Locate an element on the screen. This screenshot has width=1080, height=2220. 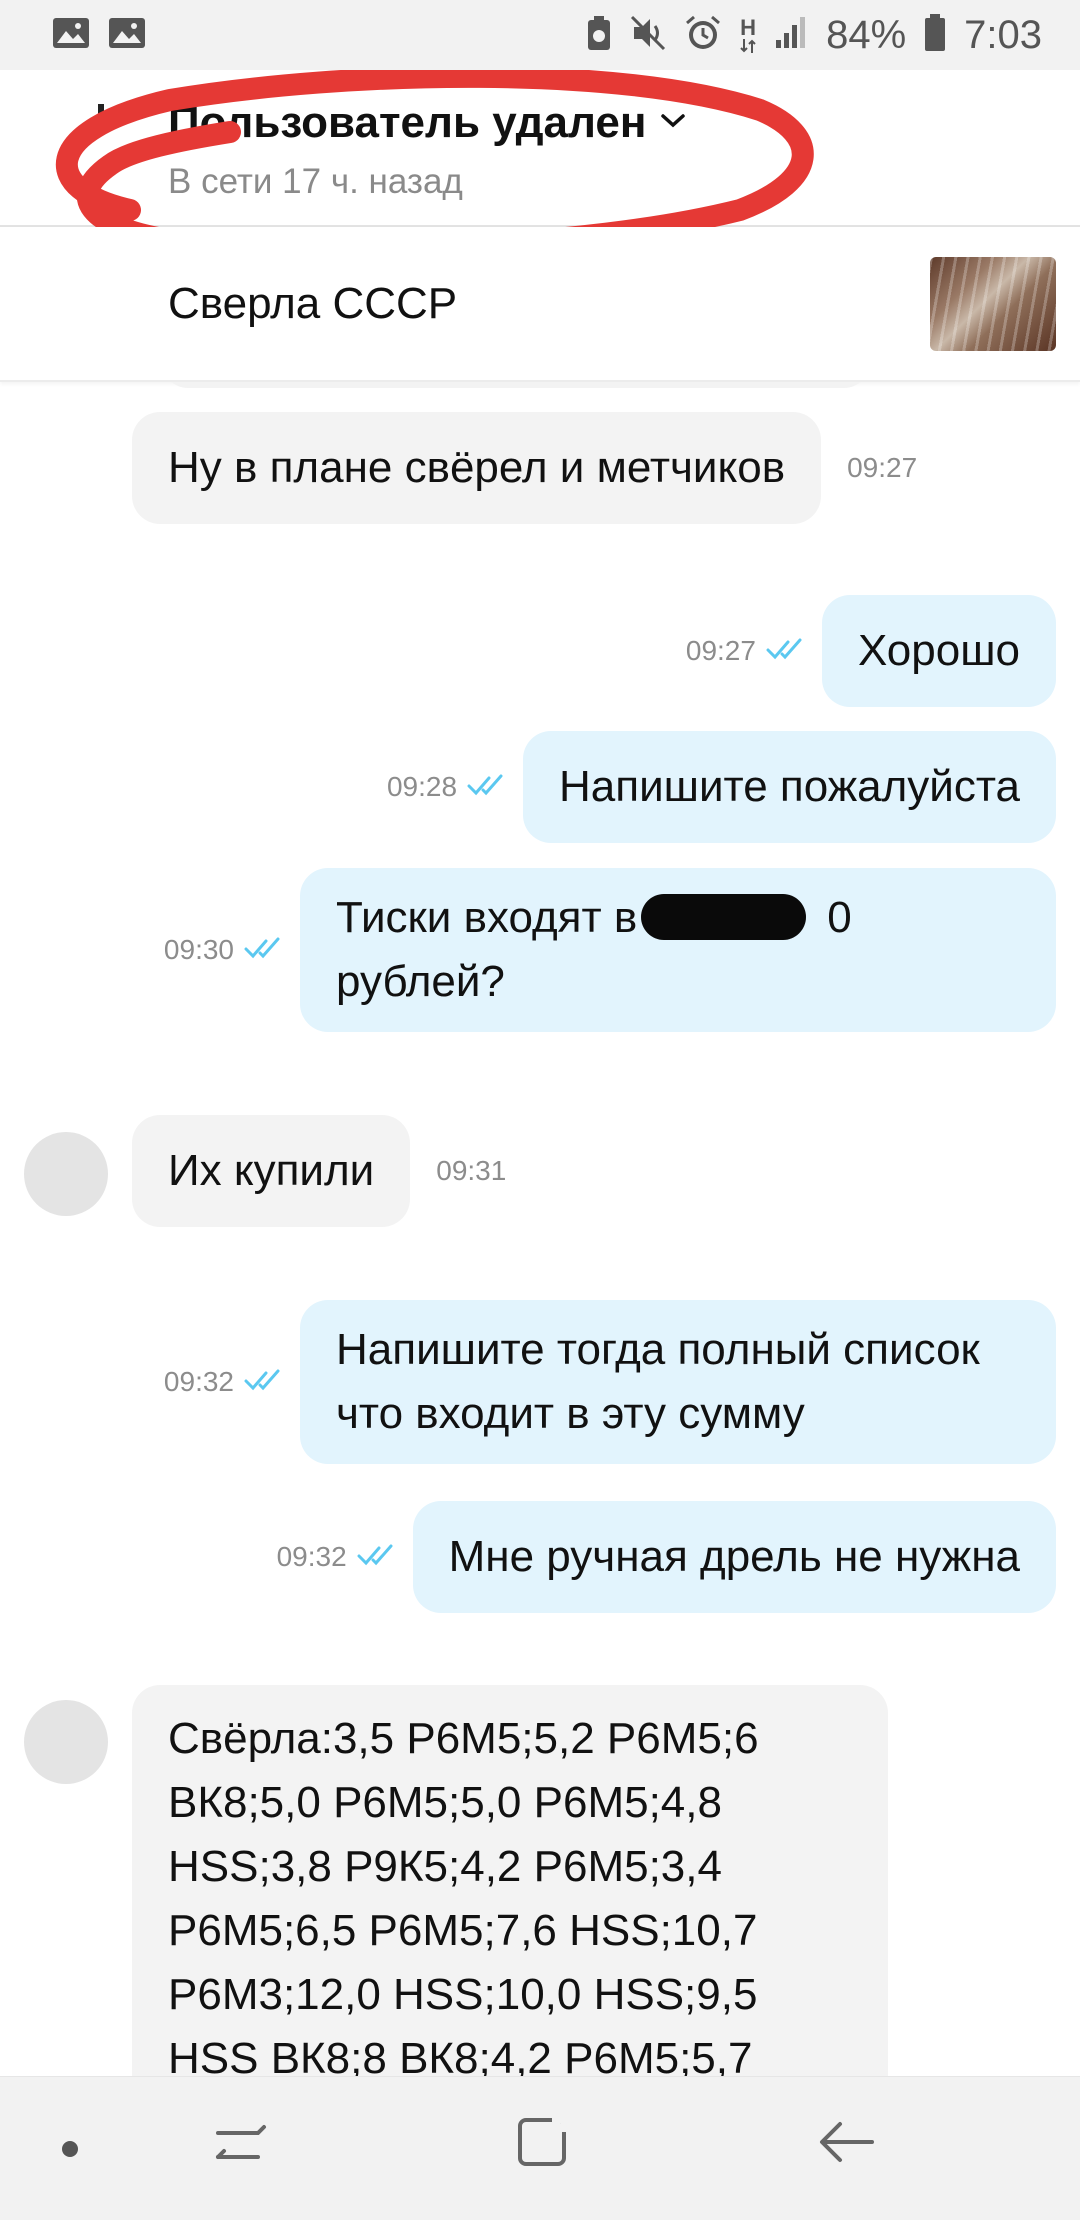
recent-apps-icon is located at coordinates (241, 2144).